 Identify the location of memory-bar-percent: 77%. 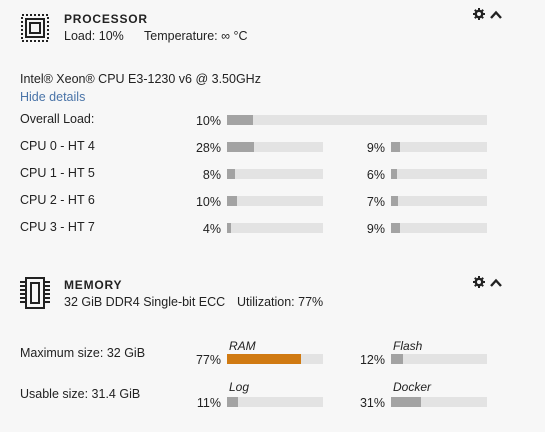
(208, 360).